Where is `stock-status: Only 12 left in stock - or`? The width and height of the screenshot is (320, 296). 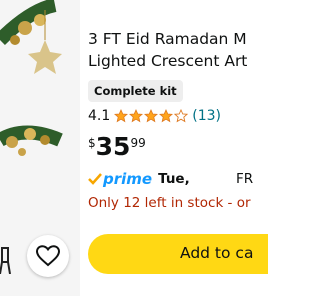 stock-status: Only 12 left in stock - or is located at coordinates (169, 203).